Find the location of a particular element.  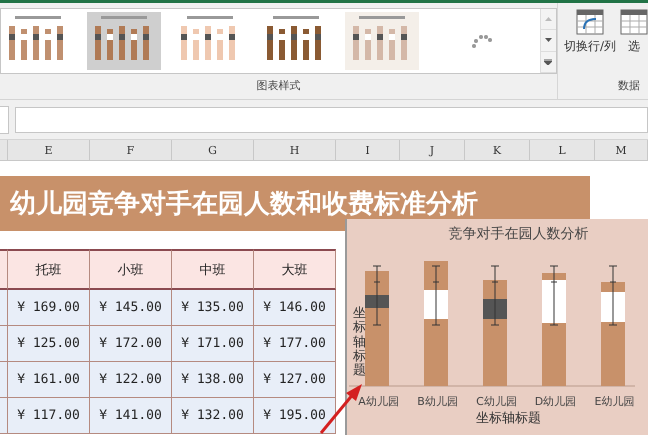

category-label: A幼儿园 is located at coordinates (378, 401).